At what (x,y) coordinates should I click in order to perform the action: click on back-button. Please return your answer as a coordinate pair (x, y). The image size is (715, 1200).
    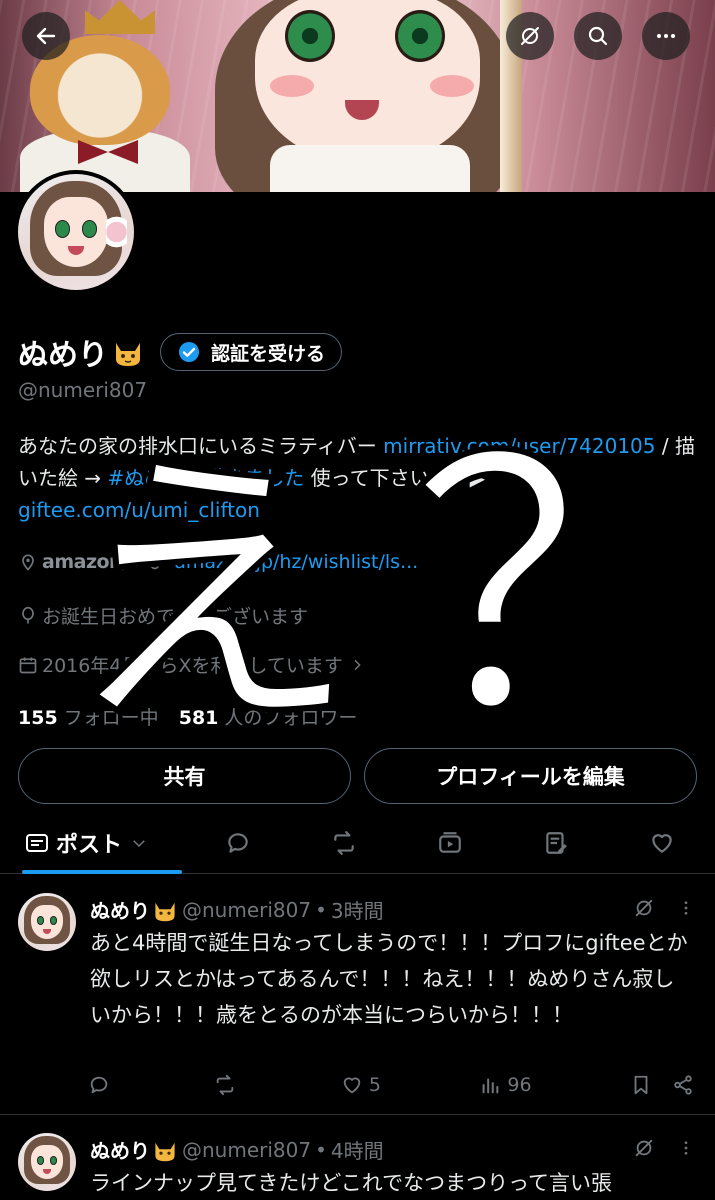
    Looking at the image, I should click on (46, 36).